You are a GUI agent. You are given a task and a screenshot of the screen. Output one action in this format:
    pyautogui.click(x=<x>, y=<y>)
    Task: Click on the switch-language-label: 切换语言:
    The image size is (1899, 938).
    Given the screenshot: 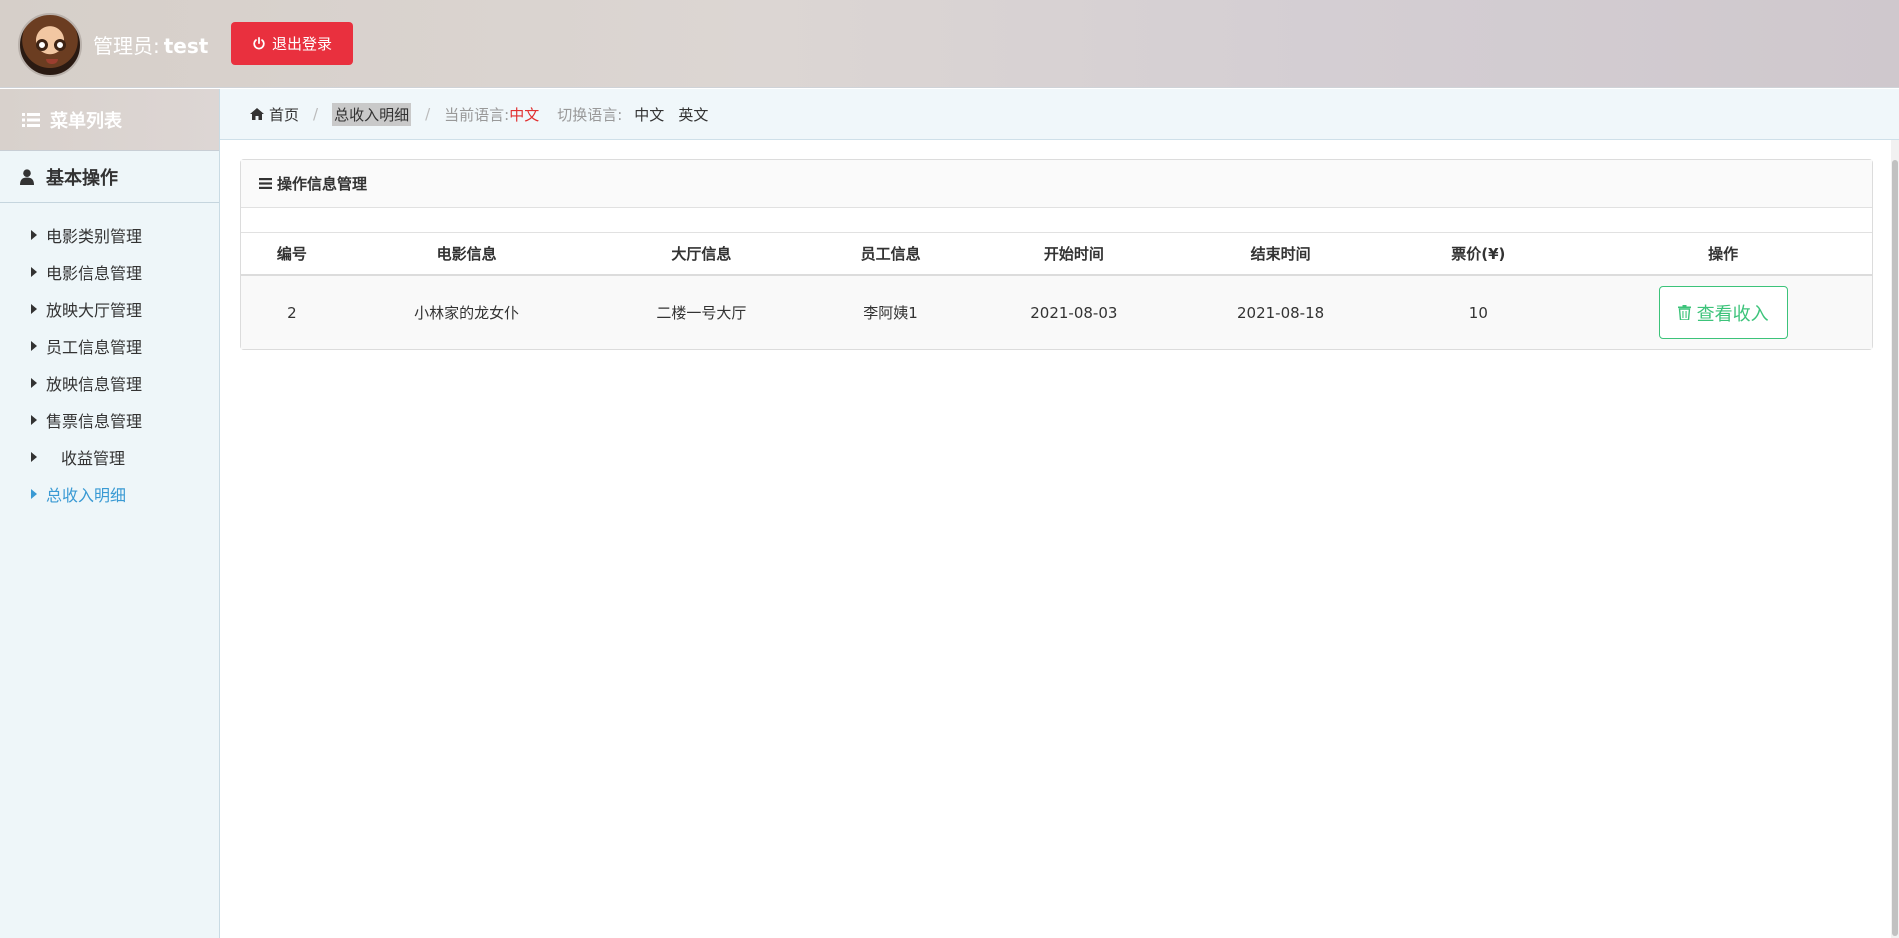 What is the action you would take?
    pyautogui.click(x=590, y=114)
    